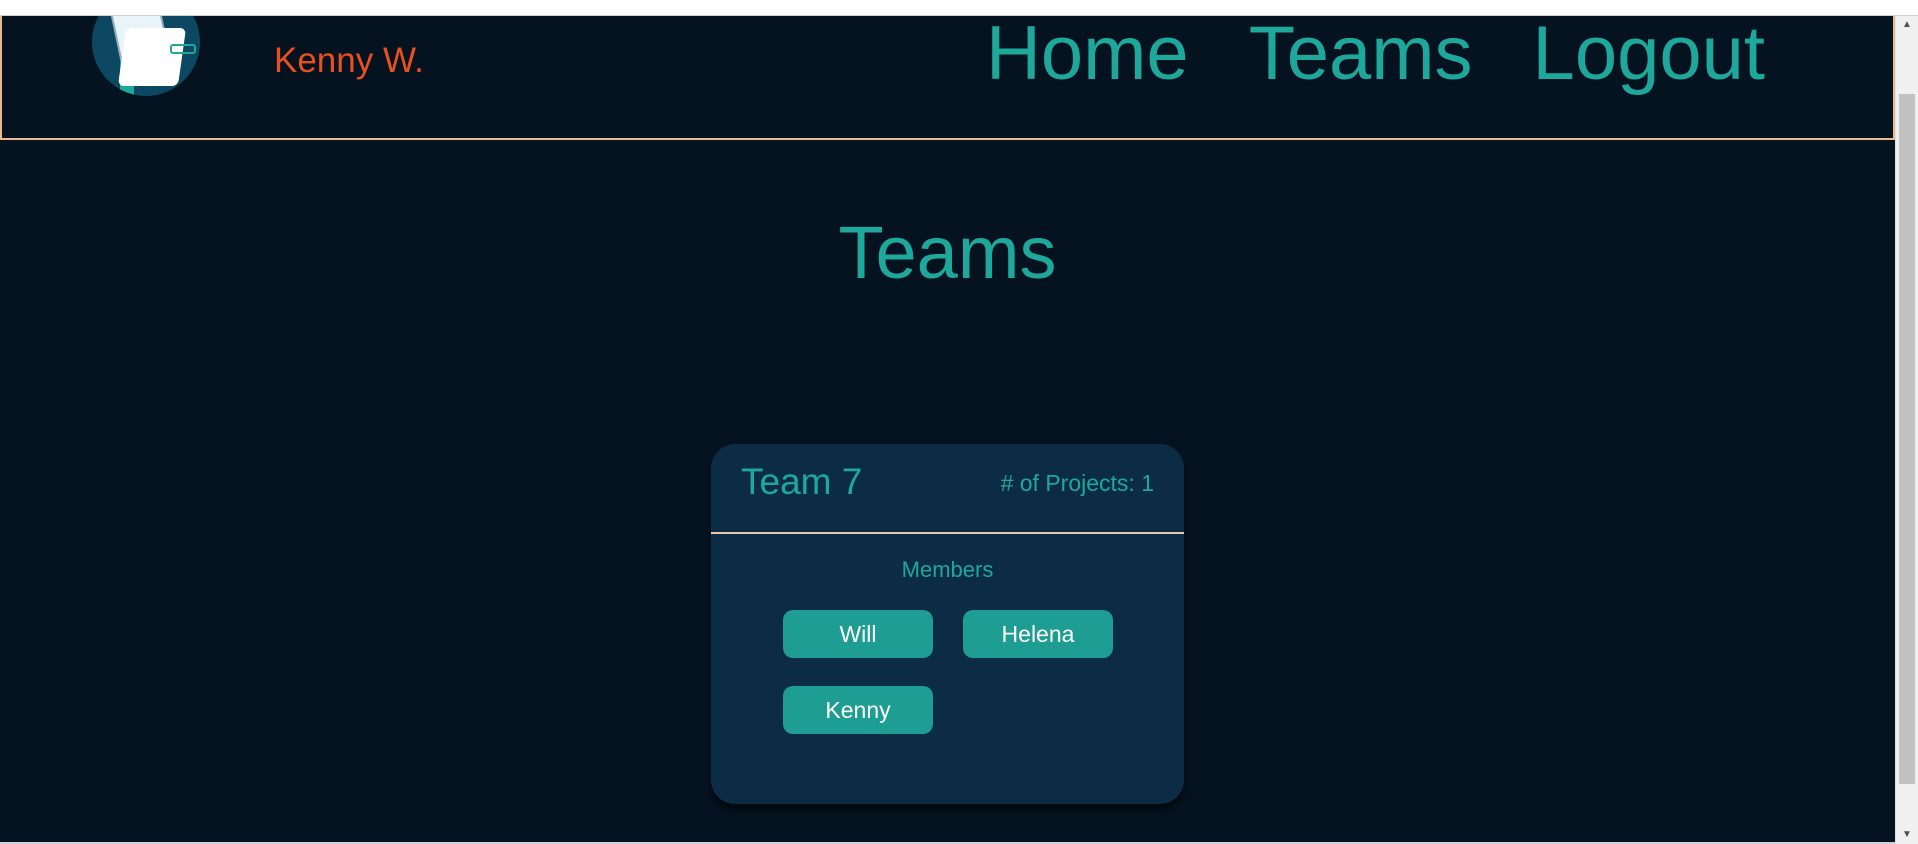  What do you see at coordinates (1907, 835) in the screenshot?
I see `scroll-down-arrow-icon: ▼` at bounding box center [1907, 835].